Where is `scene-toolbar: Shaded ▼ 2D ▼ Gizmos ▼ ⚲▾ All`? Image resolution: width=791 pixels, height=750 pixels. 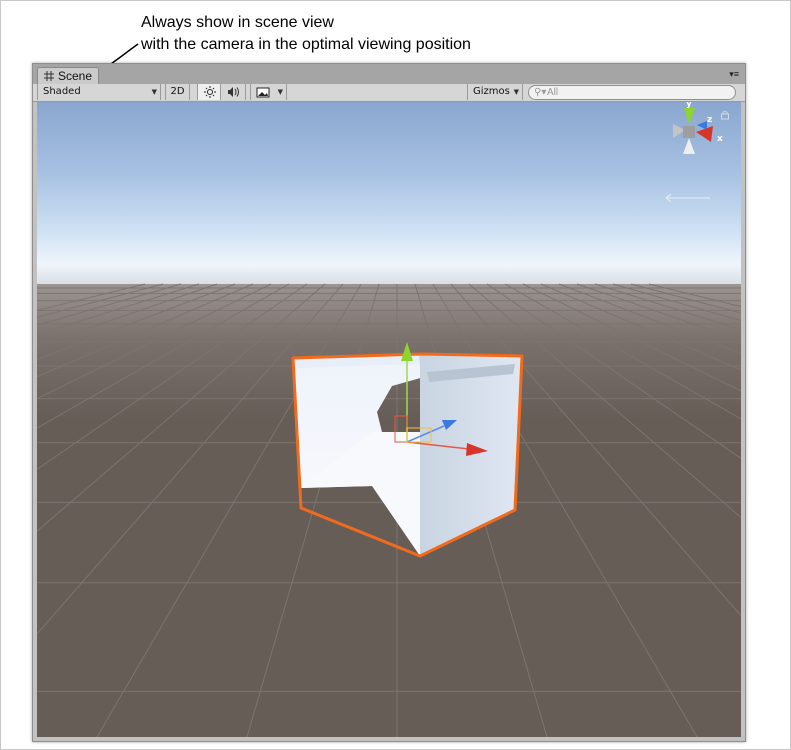 scene-toolbar: Shaded ▼ 2D ▼ Gizmos ▼ ⚲▾ All is located at coordinates (389, 93).